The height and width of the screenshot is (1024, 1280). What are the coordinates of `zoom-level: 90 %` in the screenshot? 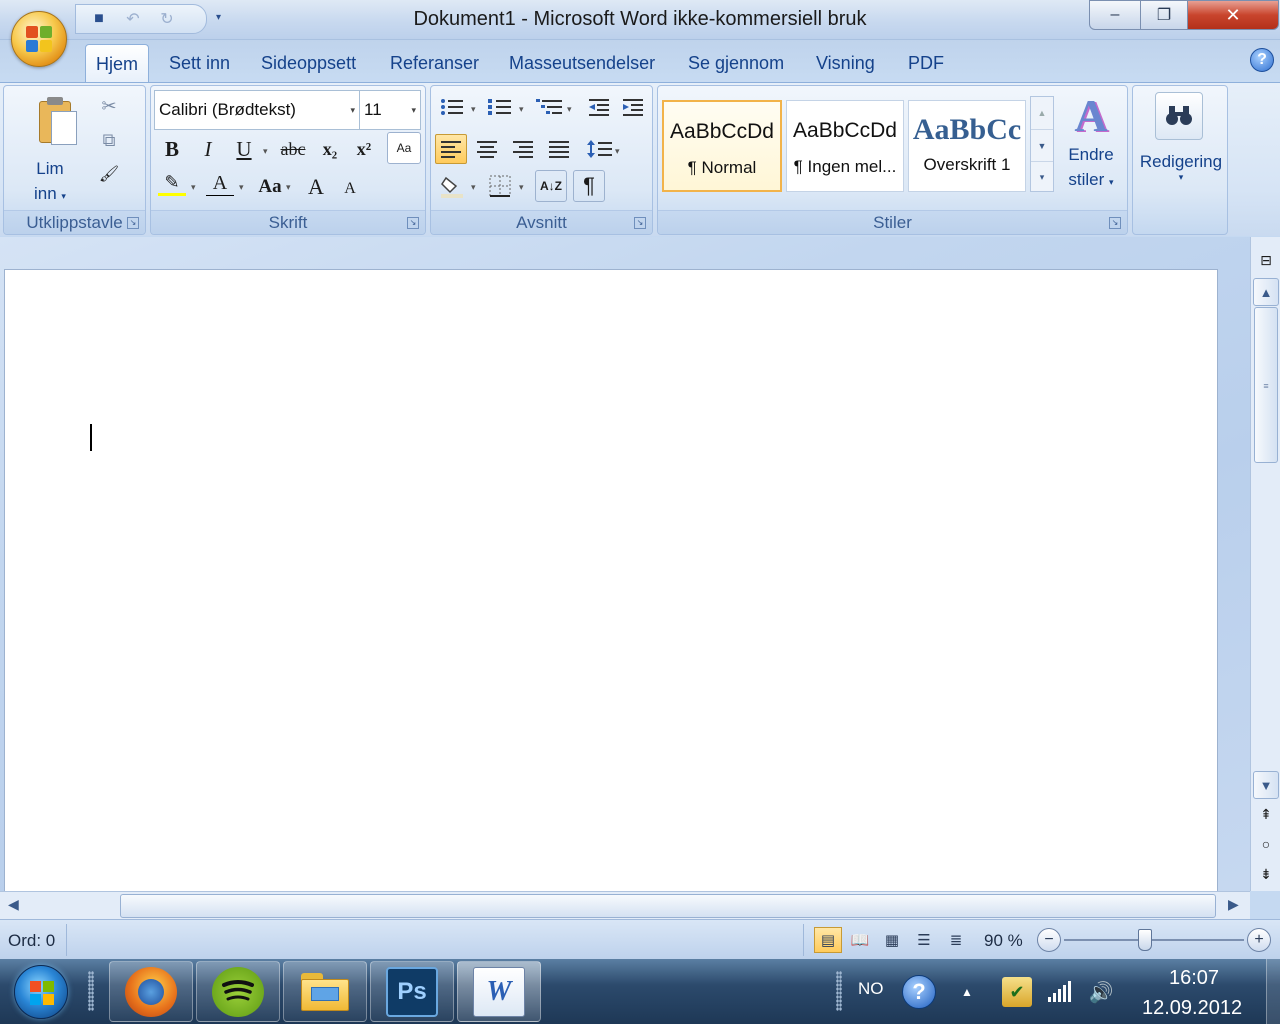 It's located at (1003, 941).